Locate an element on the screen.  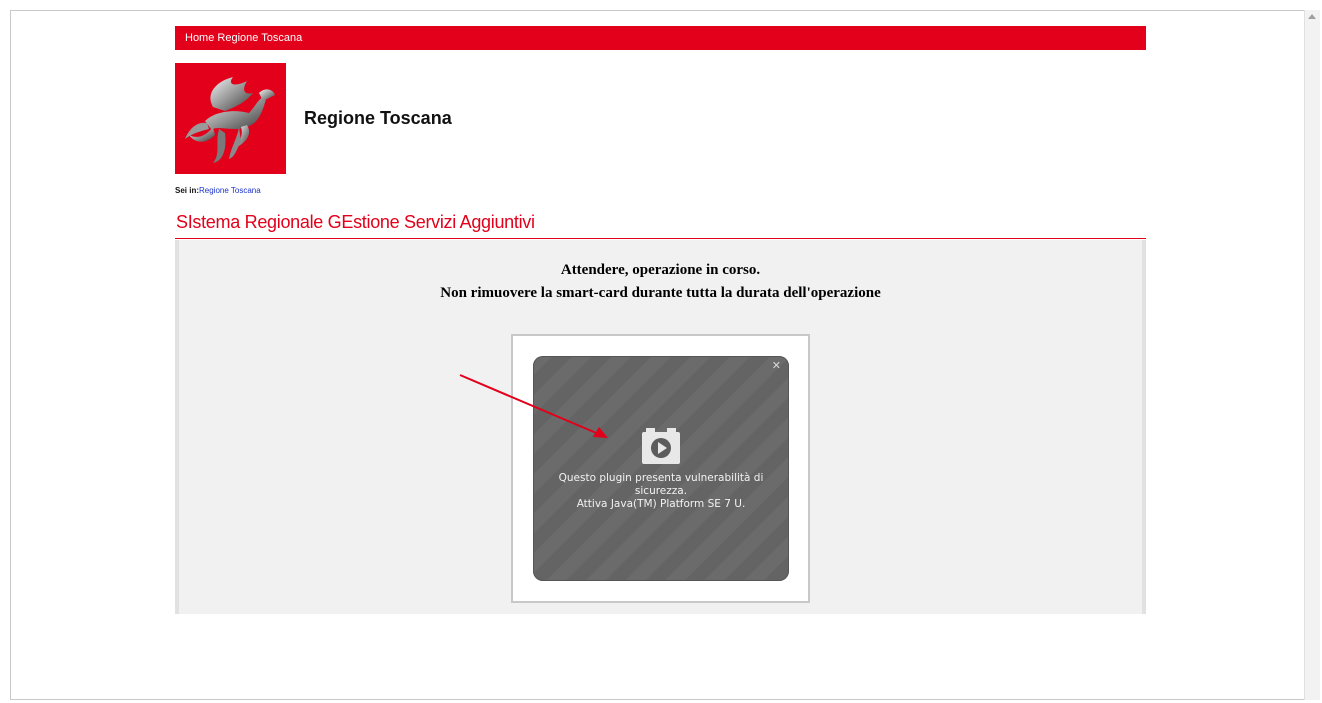
breadcrumb: Sei in:Regione Toscana is located at coordinates (218, 190).